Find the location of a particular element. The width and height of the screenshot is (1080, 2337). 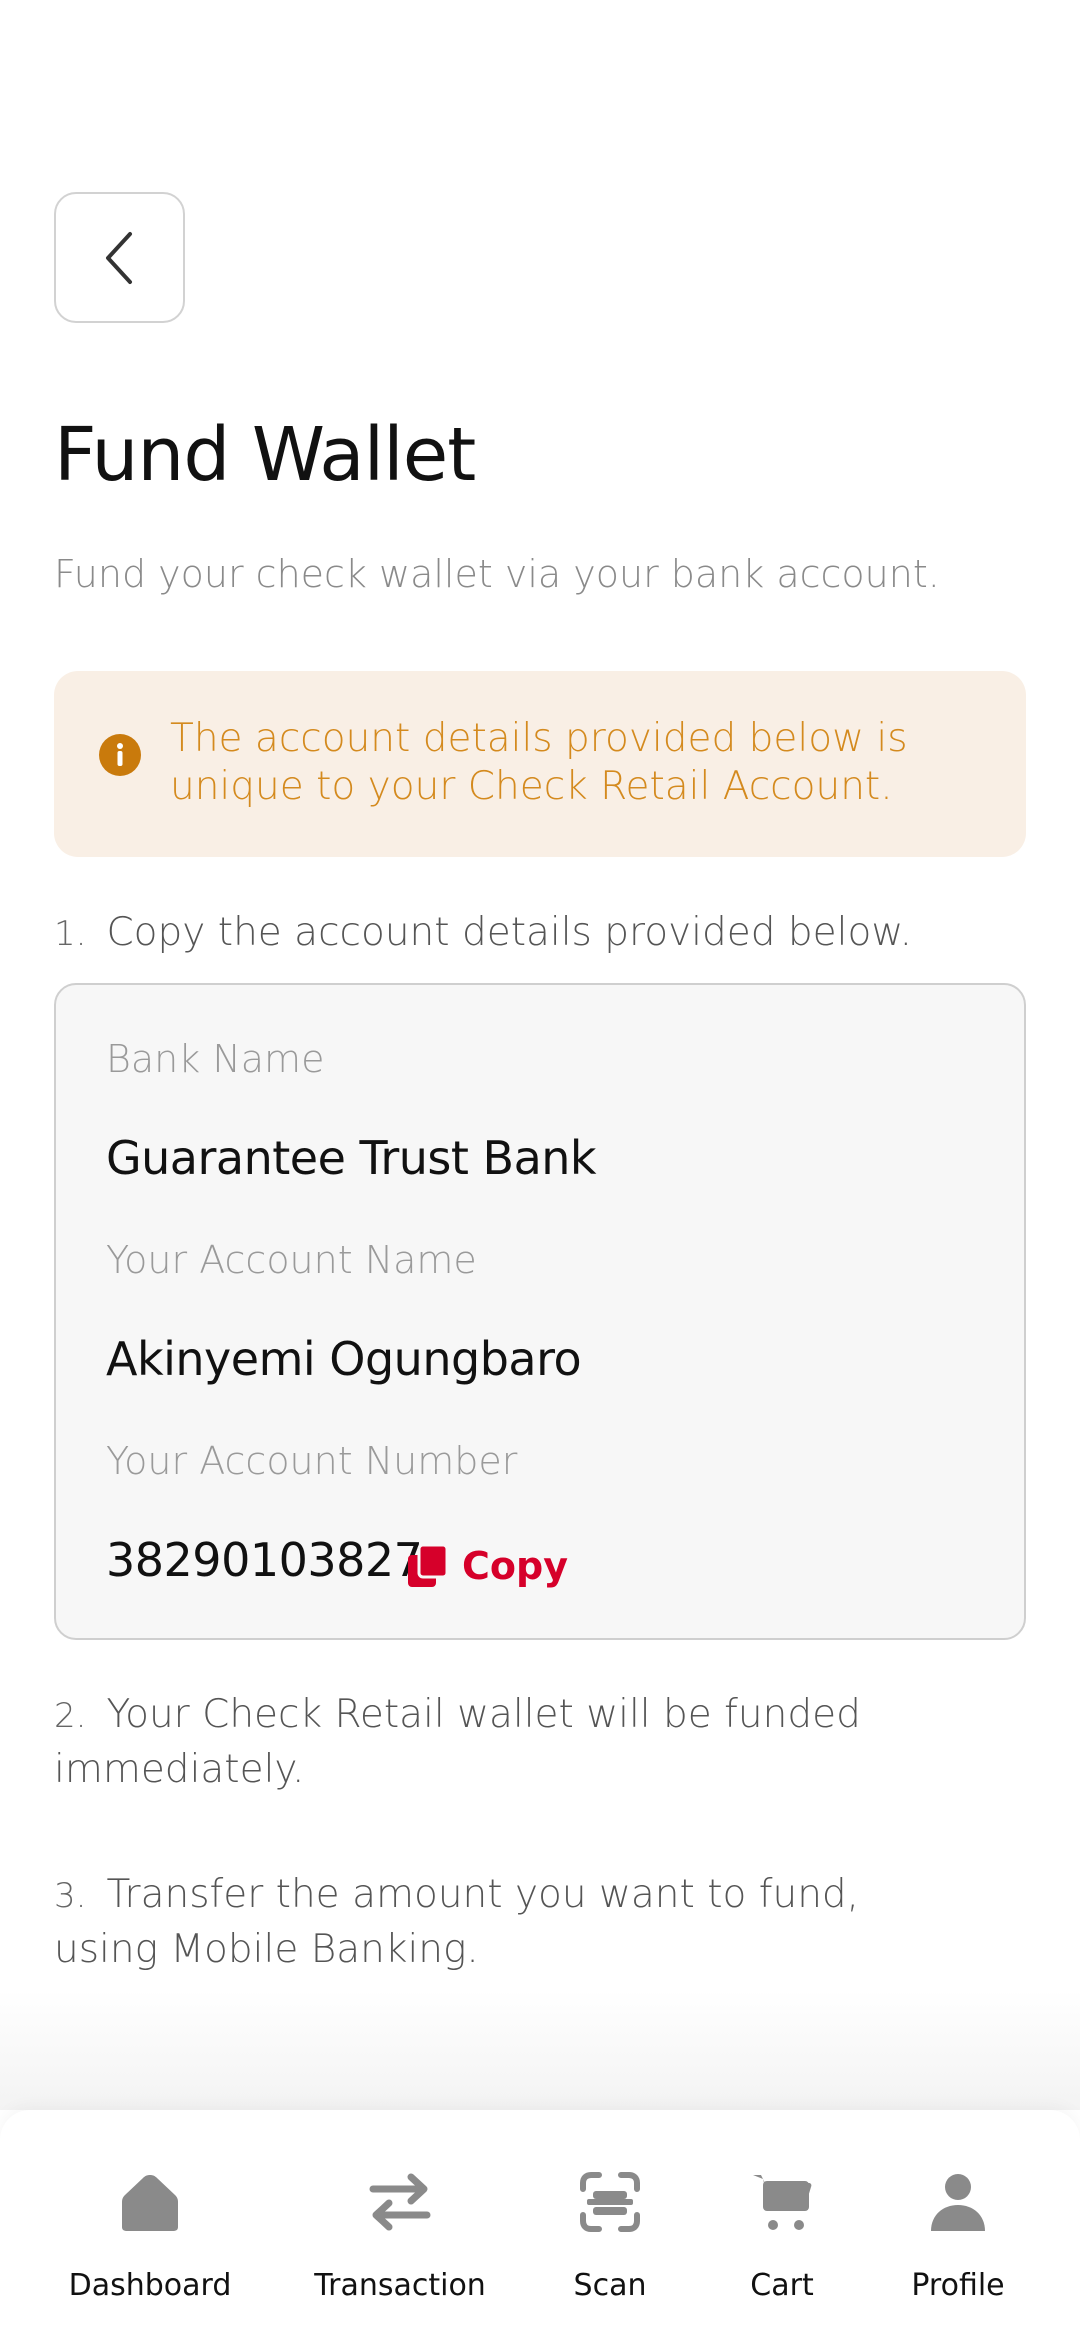

bank-name-label: Bank Name is located at coordinates (215, 1059).